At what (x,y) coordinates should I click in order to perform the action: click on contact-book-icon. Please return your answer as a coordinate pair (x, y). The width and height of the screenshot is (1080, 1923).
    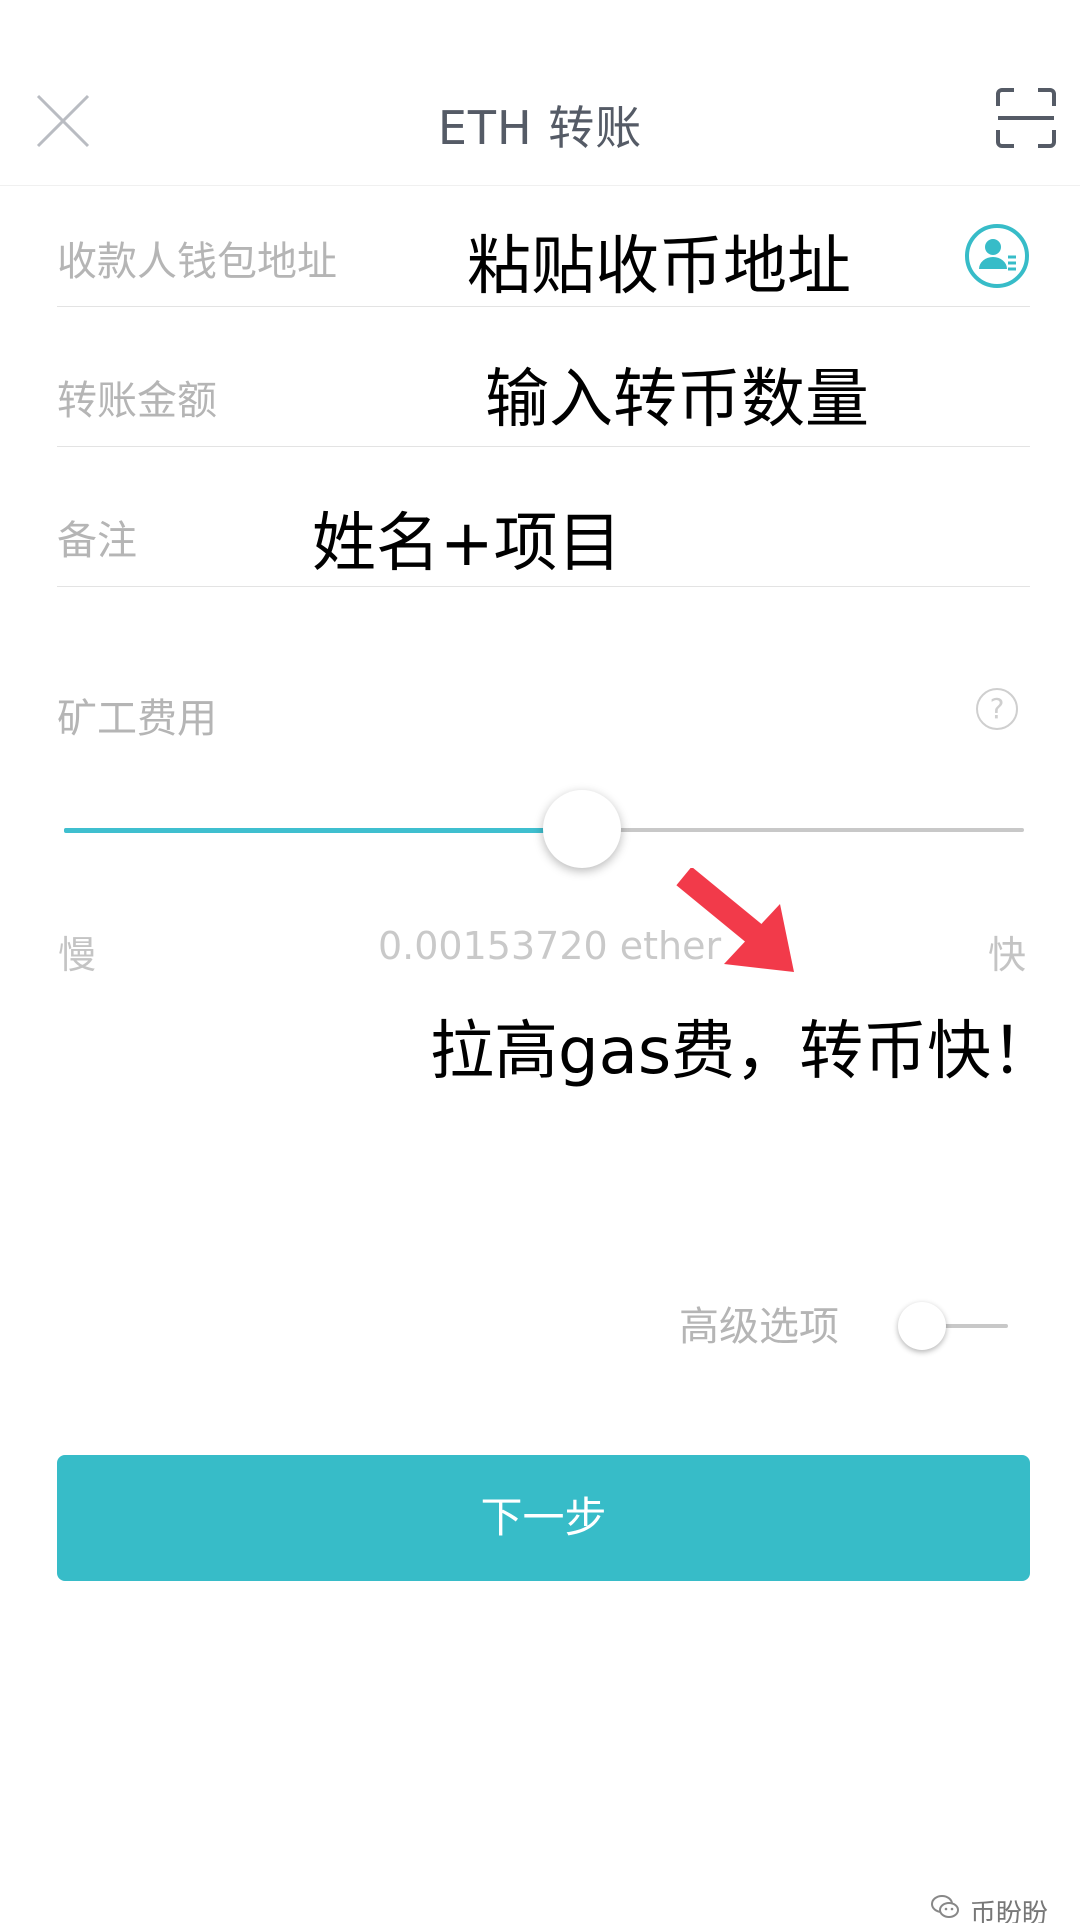
    Looking at the image, I should click on (997, 256).